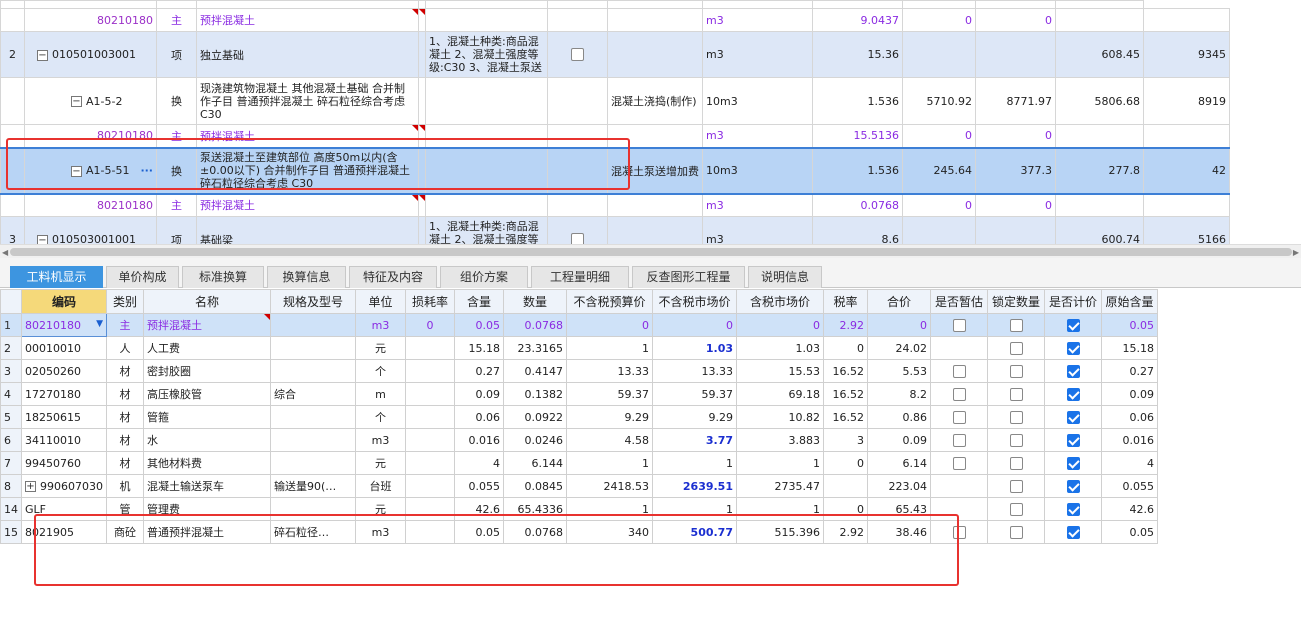 The image size is (1301, 637). What do you see at coordinates (479, 486) in the screenshot?
I see `cell-content: 0.055` at bounding box center [479, 486].